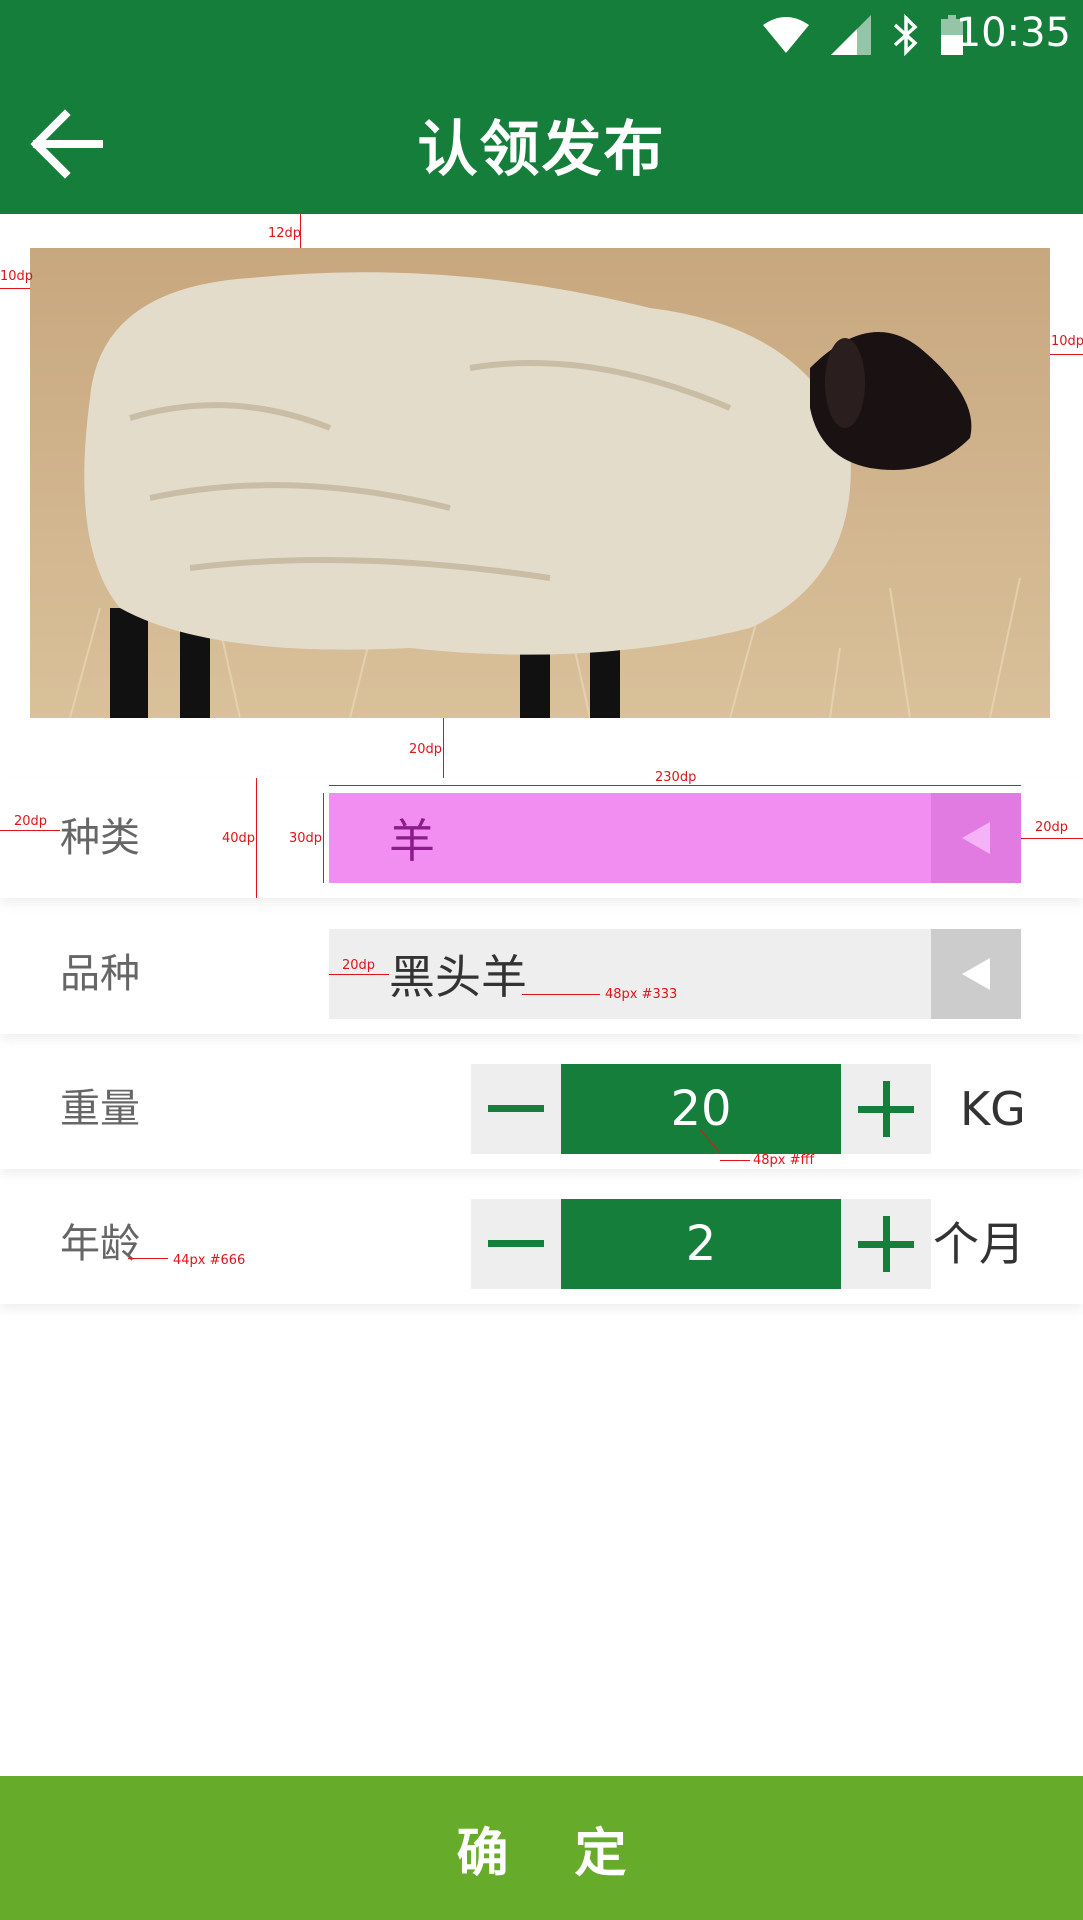 The height and width of the screenshot is (1920, 1083). Describe the element at coordinates (100, 974) in the screenshot. I see `breed-label: 品种` at that location.